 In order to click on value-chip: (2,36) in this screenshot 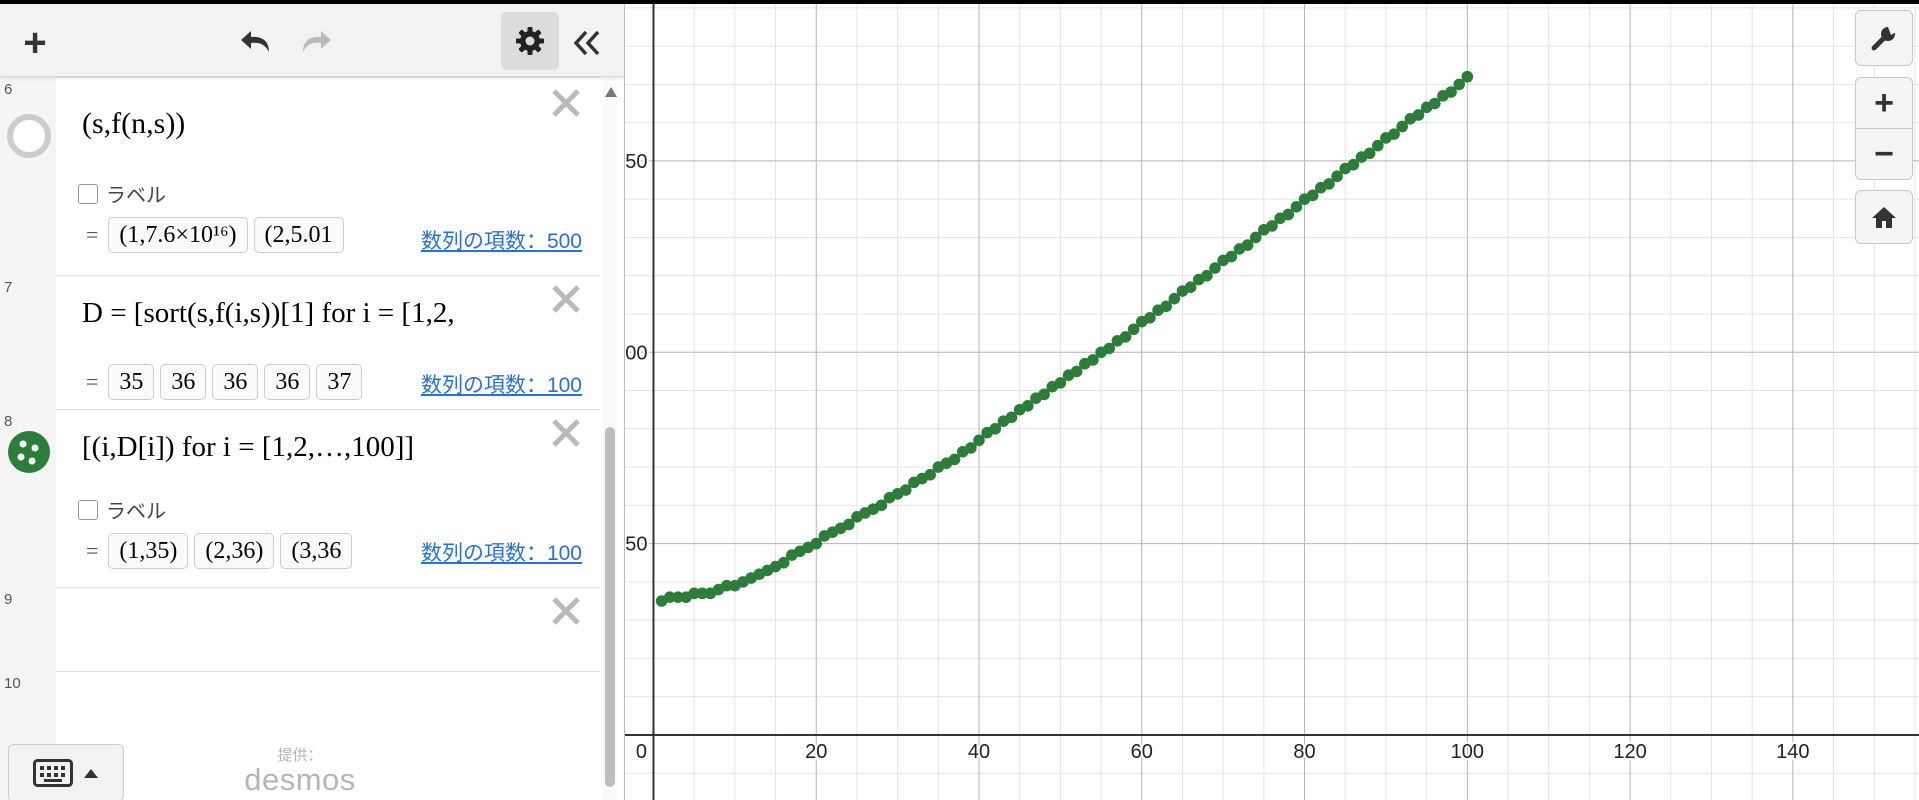, I will do `click(234, 551)`.